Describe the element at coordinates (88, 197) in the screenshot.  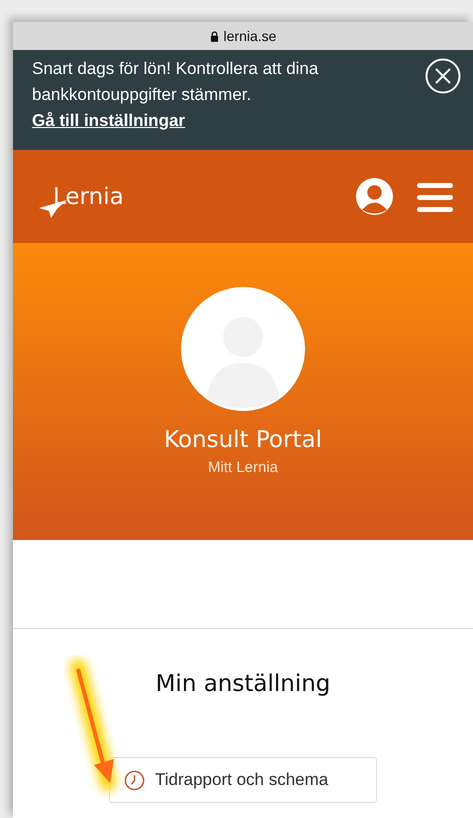
I see `logo-text: Lernia` at that location.